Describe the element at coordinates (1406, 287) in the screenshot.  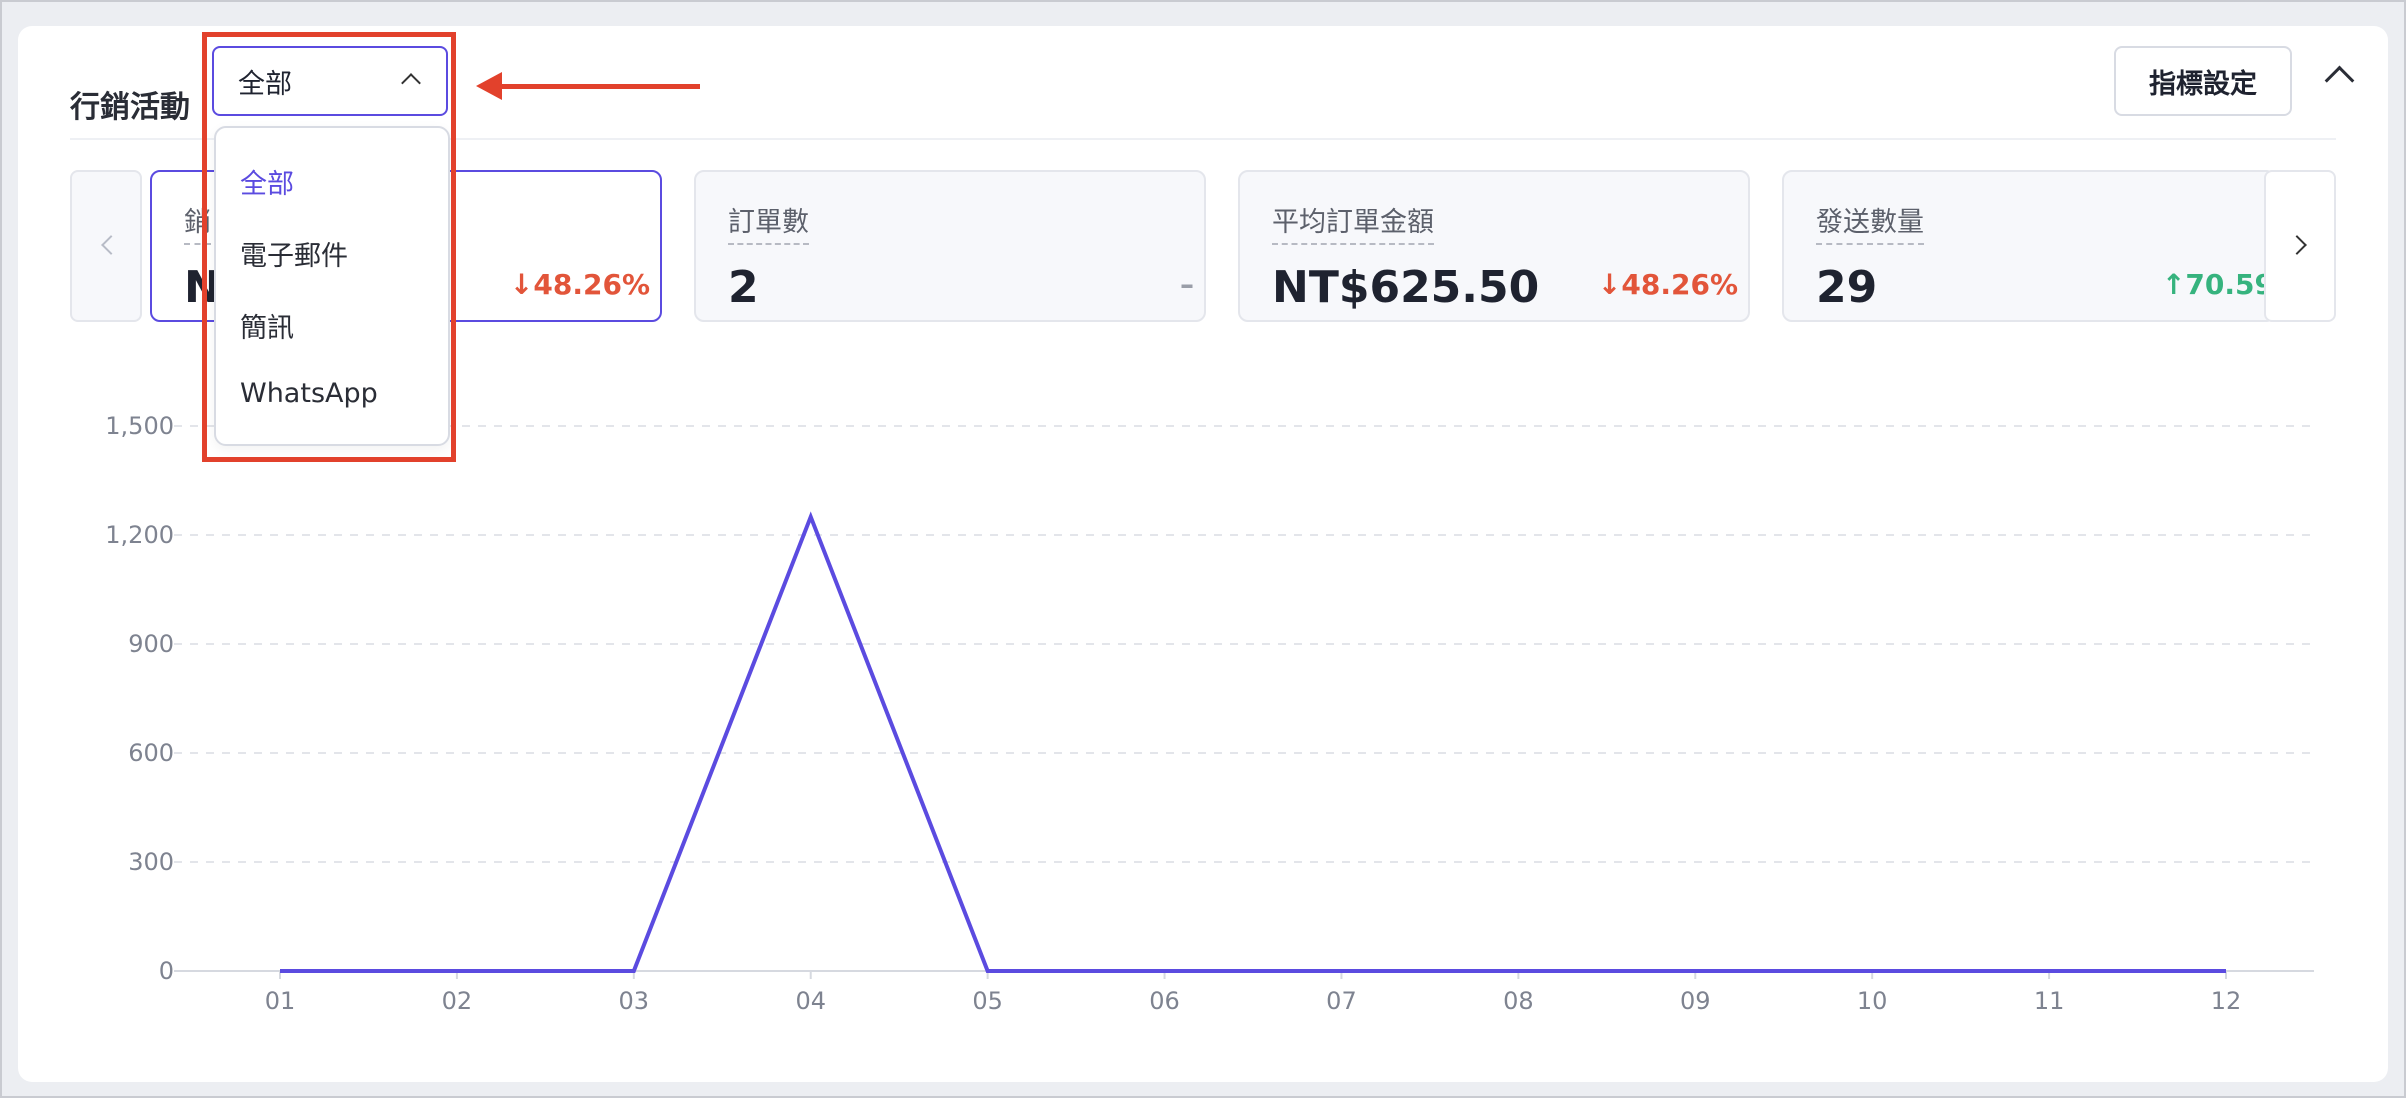
I see `kpi-value: NT$625.50` at that location.